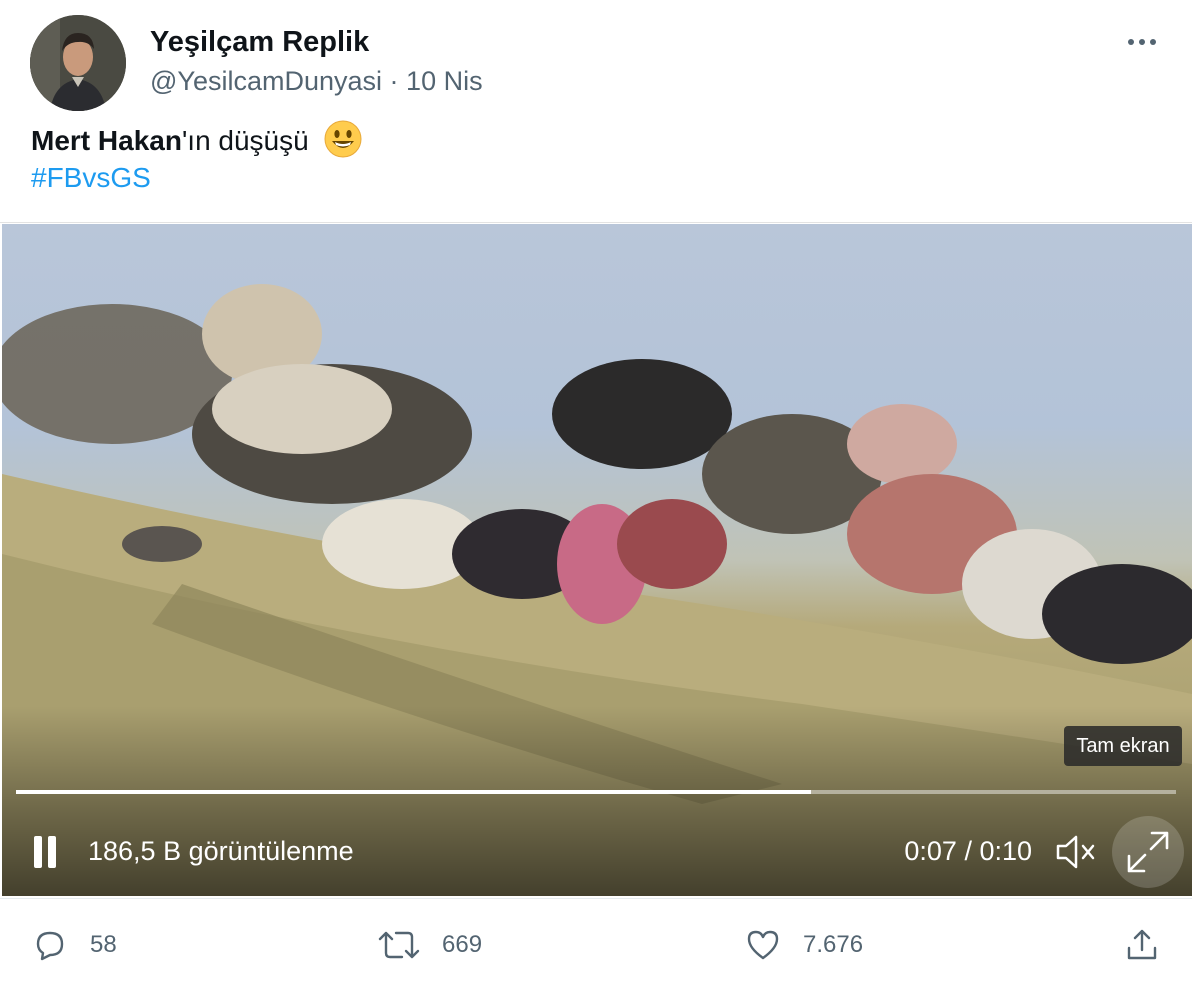 The height and width of the screenshot is (1005, 1192). I want to click on tweet-action-bar: 58 669 7.676, so click(596, 951).